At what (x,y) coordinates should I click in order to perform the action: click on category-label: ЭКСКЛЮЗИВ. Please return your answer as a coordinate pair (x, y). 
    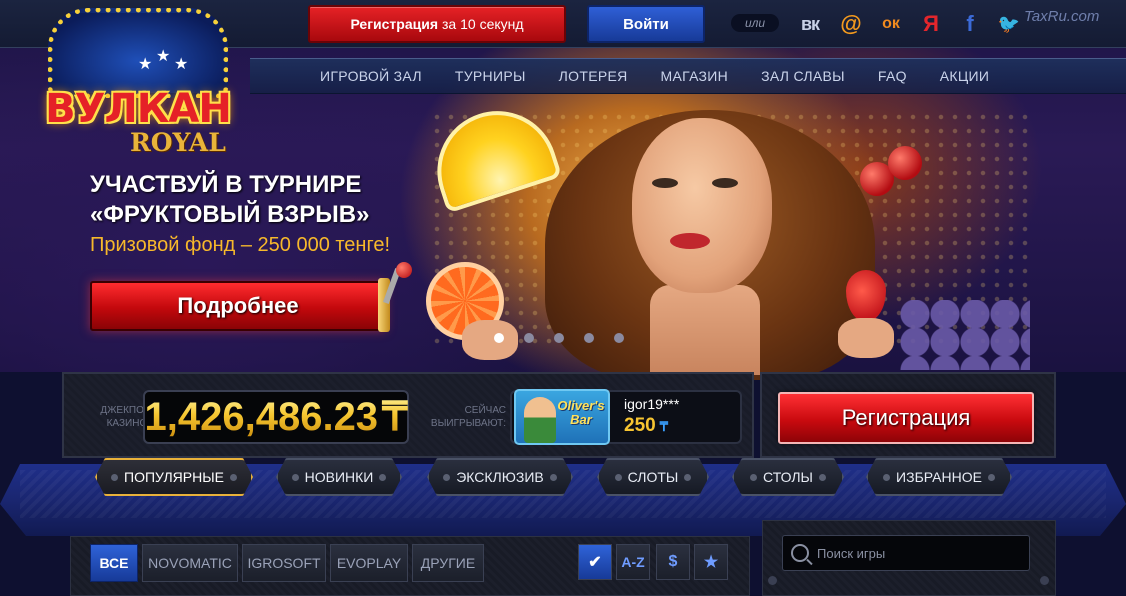
    Looking at the image, I should click on (500, 477).